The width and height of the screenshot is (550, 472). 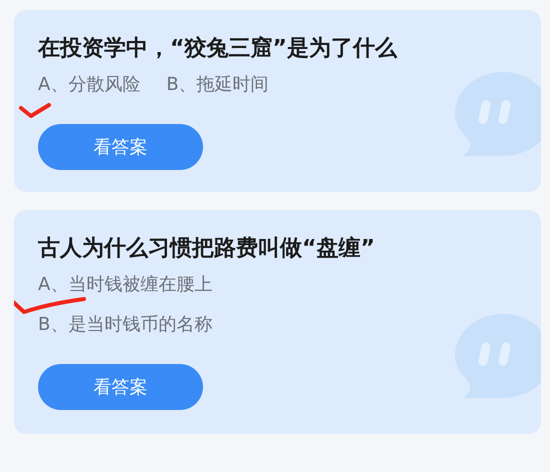 What do you see at coordinates (217, 84) in the screenshot?
I see `answer-option: B、拖延时间` at bounding box center [217, 84].